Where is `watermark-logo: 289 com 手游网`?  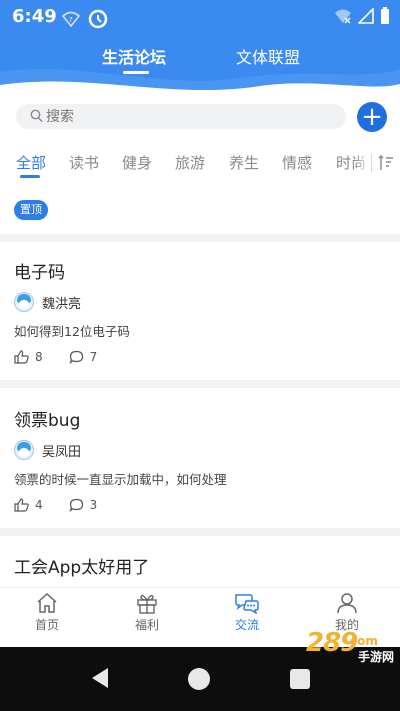
watermark-logo: 289 com 手游网 is located at coordinates (351, 648).